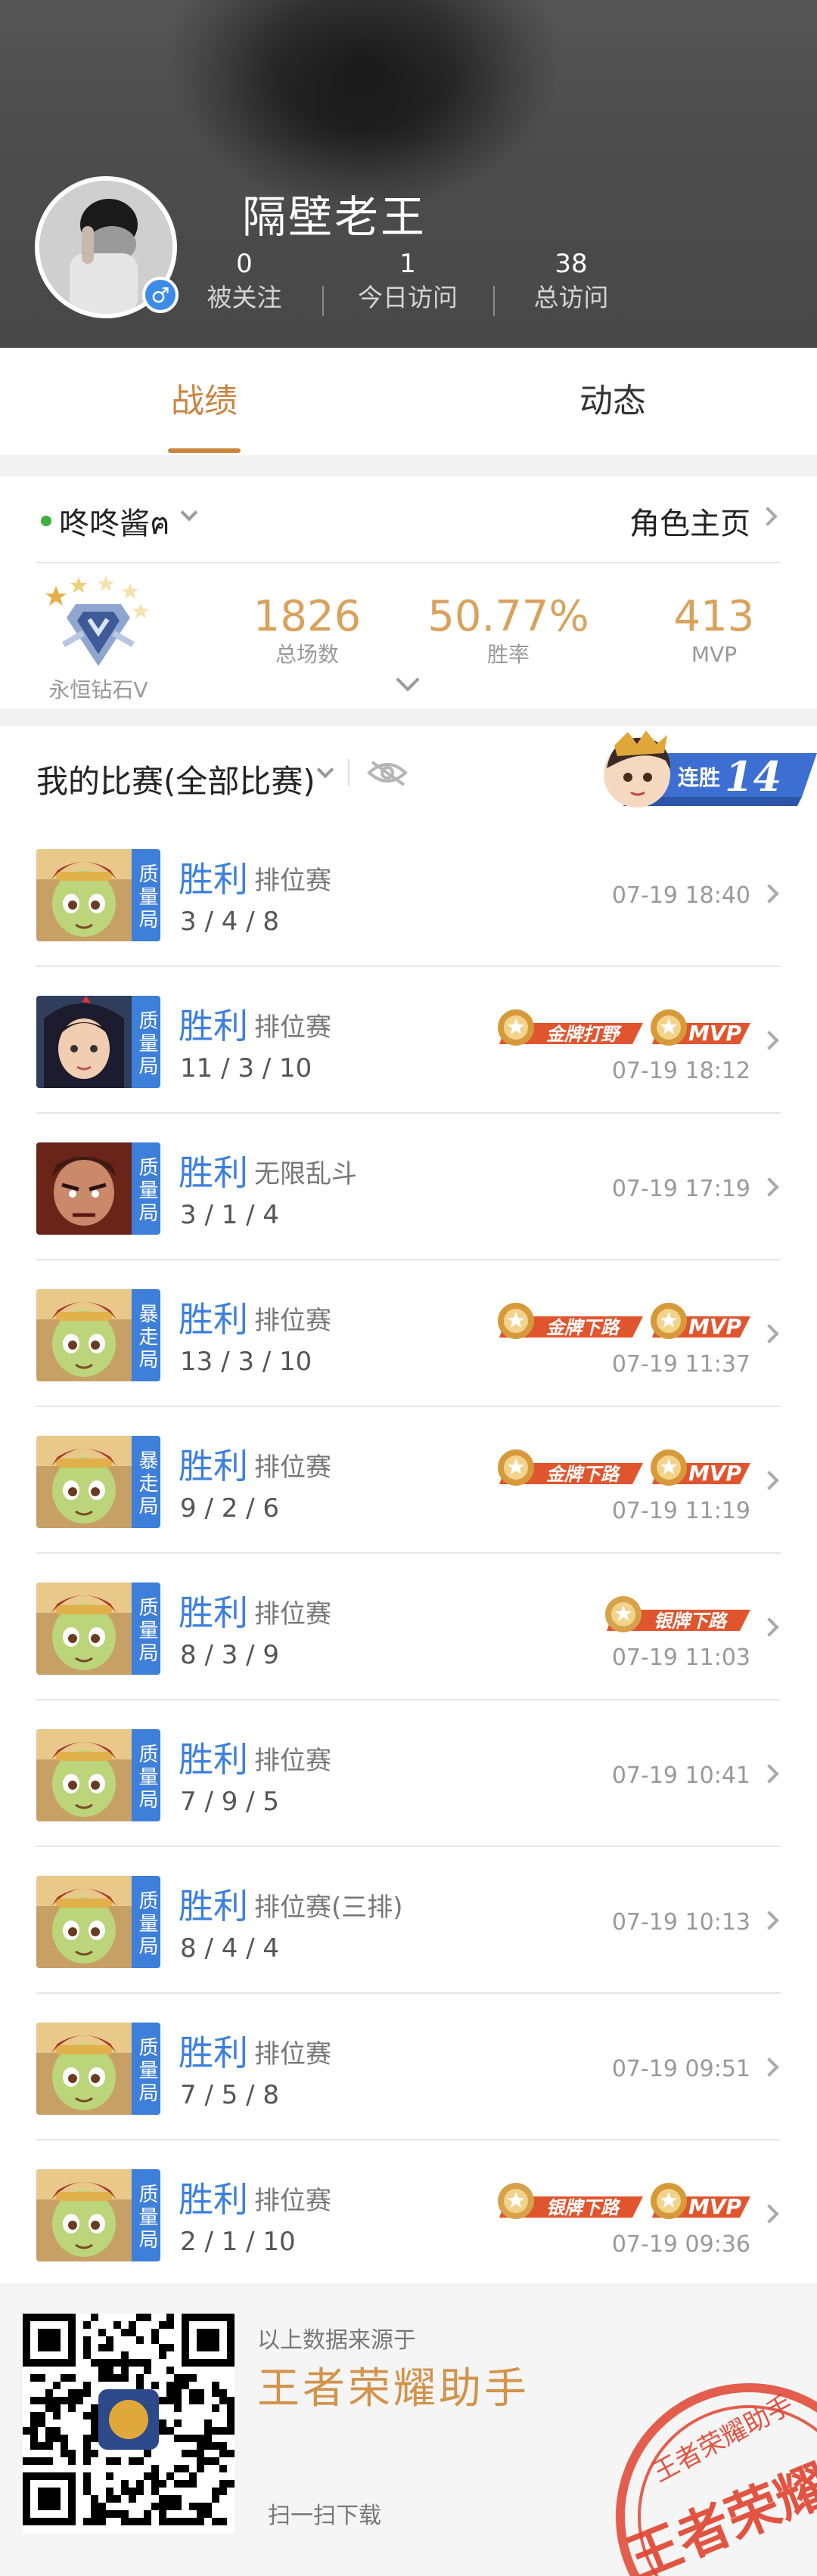 The width and height of the screenshot is (817, 2576). What do you see at coordinates (230, 1655) in the screenshot?
I see `match-kda: 8 / 3 / 9` at bounding box center [230, 1655].